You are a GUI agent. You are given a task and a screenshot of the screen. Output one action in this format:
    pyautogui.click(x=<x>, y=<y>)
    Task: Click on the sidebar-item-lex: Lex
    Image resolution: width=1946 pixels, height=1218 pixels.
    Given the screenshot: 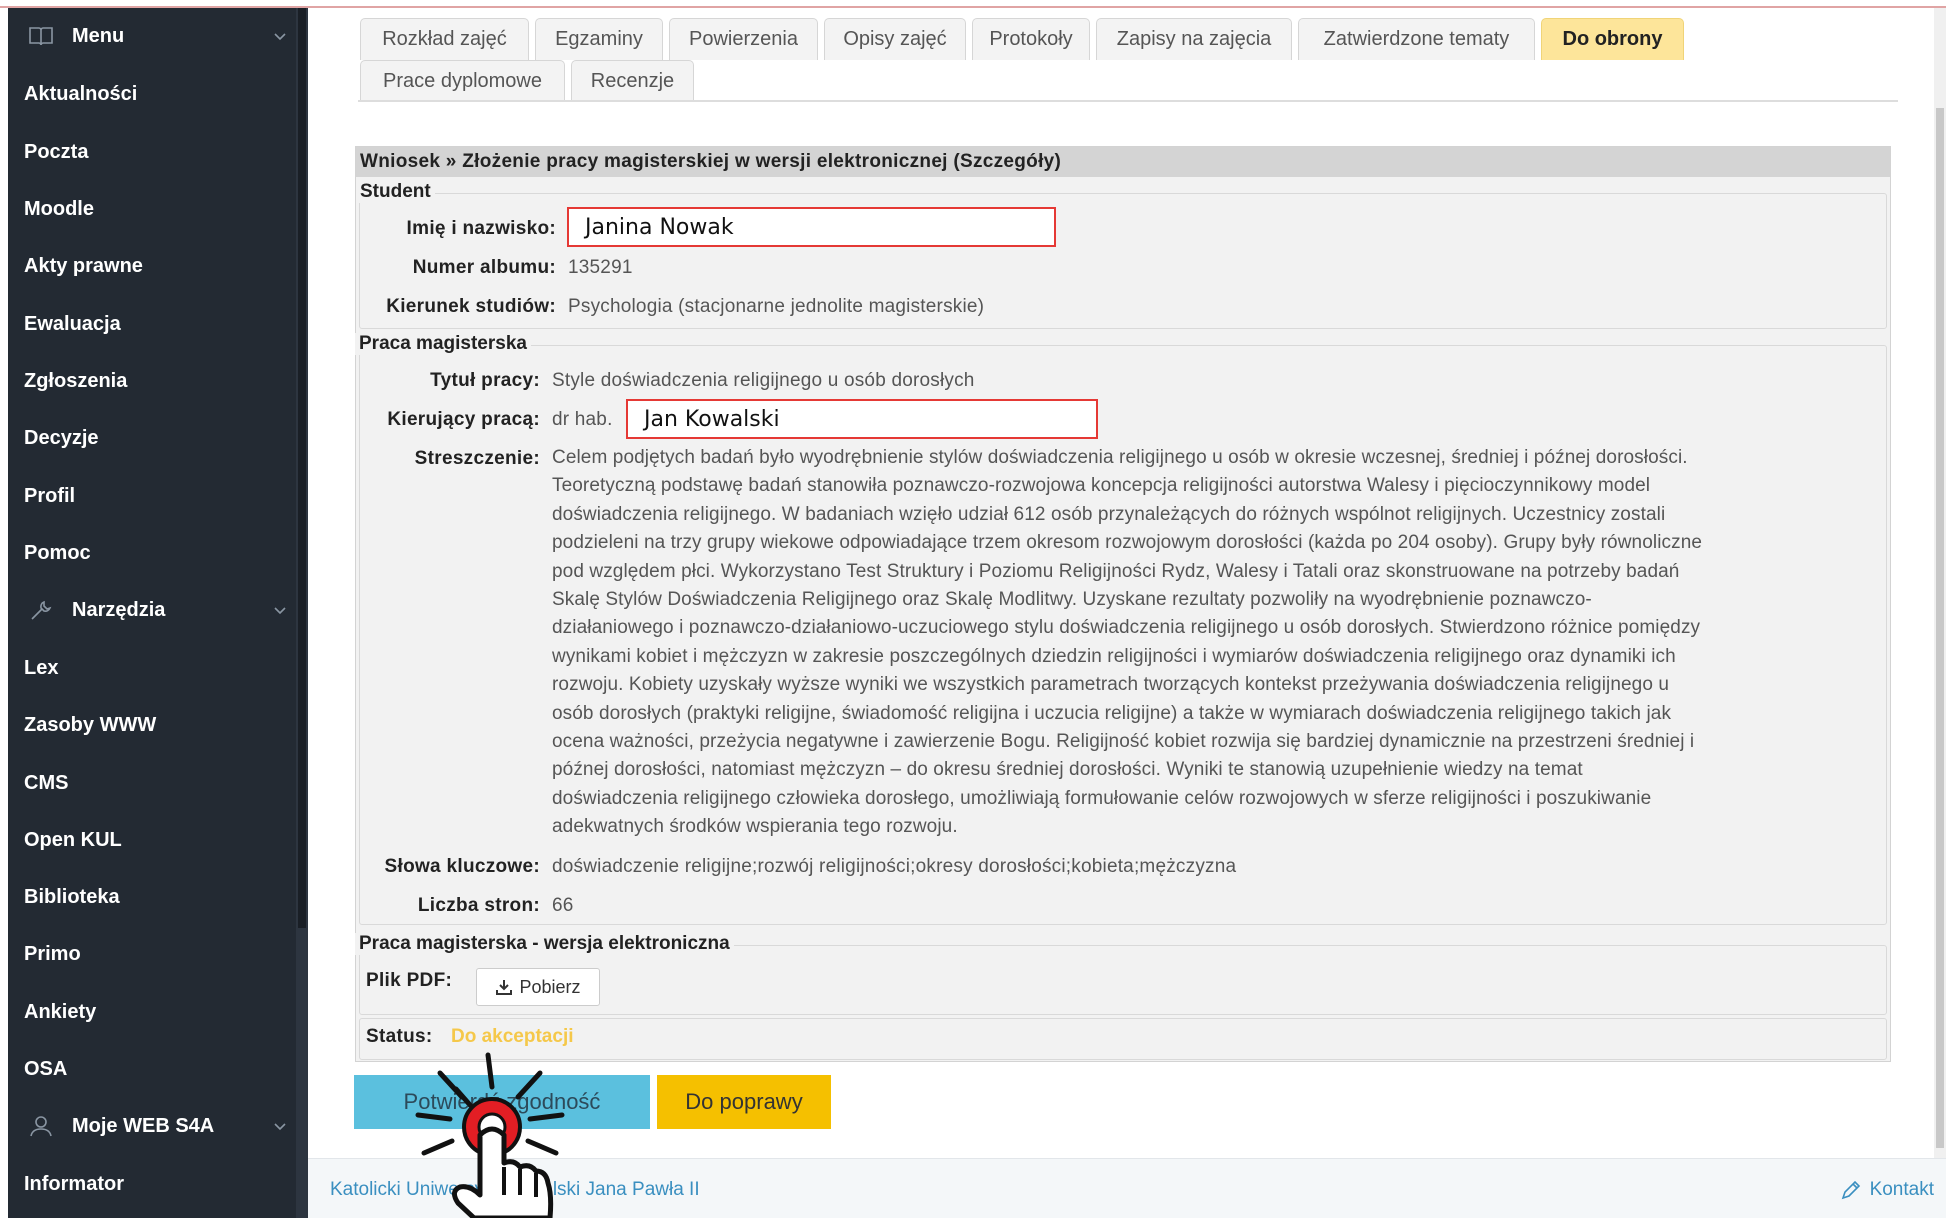 What is the action you would take?
    pyautogui.click(x=153, y=668)
    